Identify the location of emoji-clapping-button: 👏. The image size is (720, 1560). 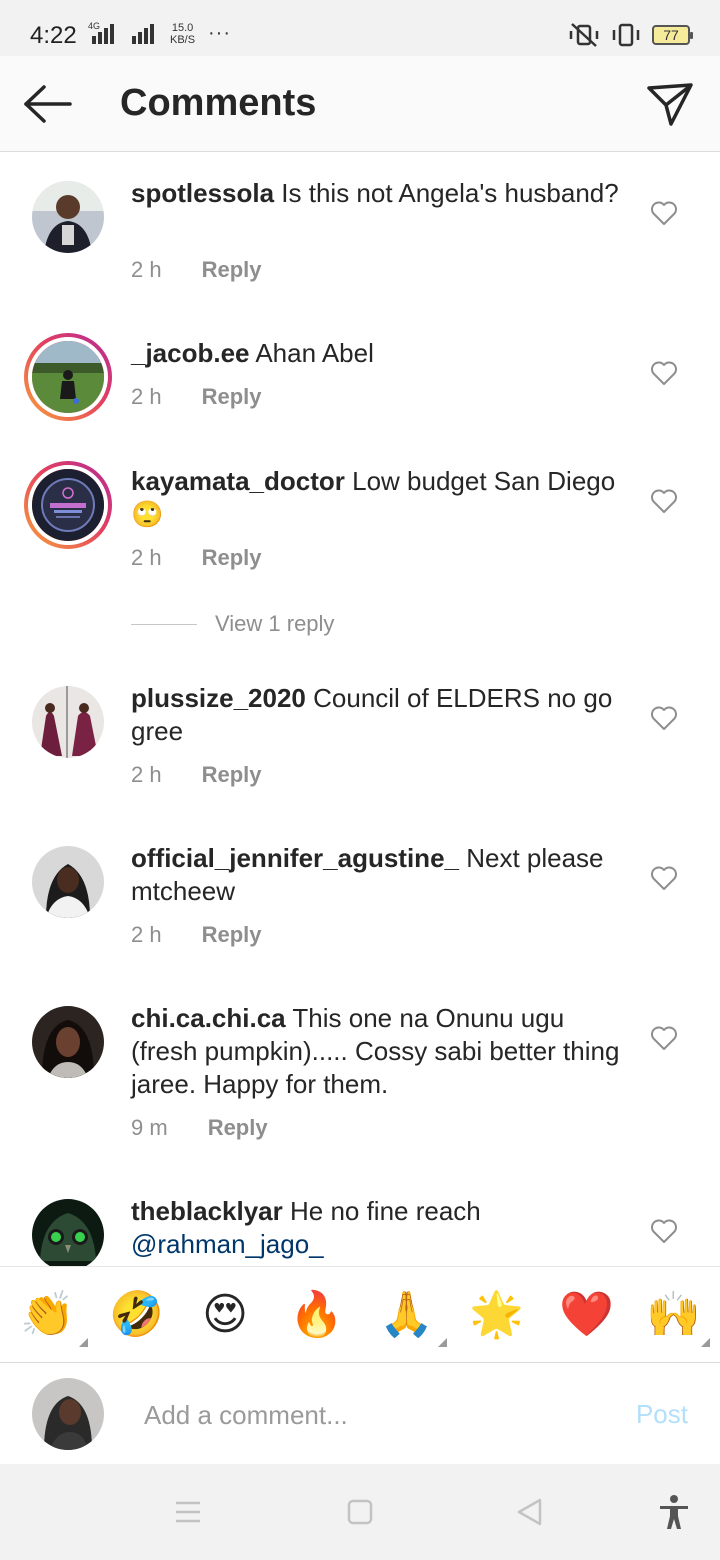
(54, 1318).